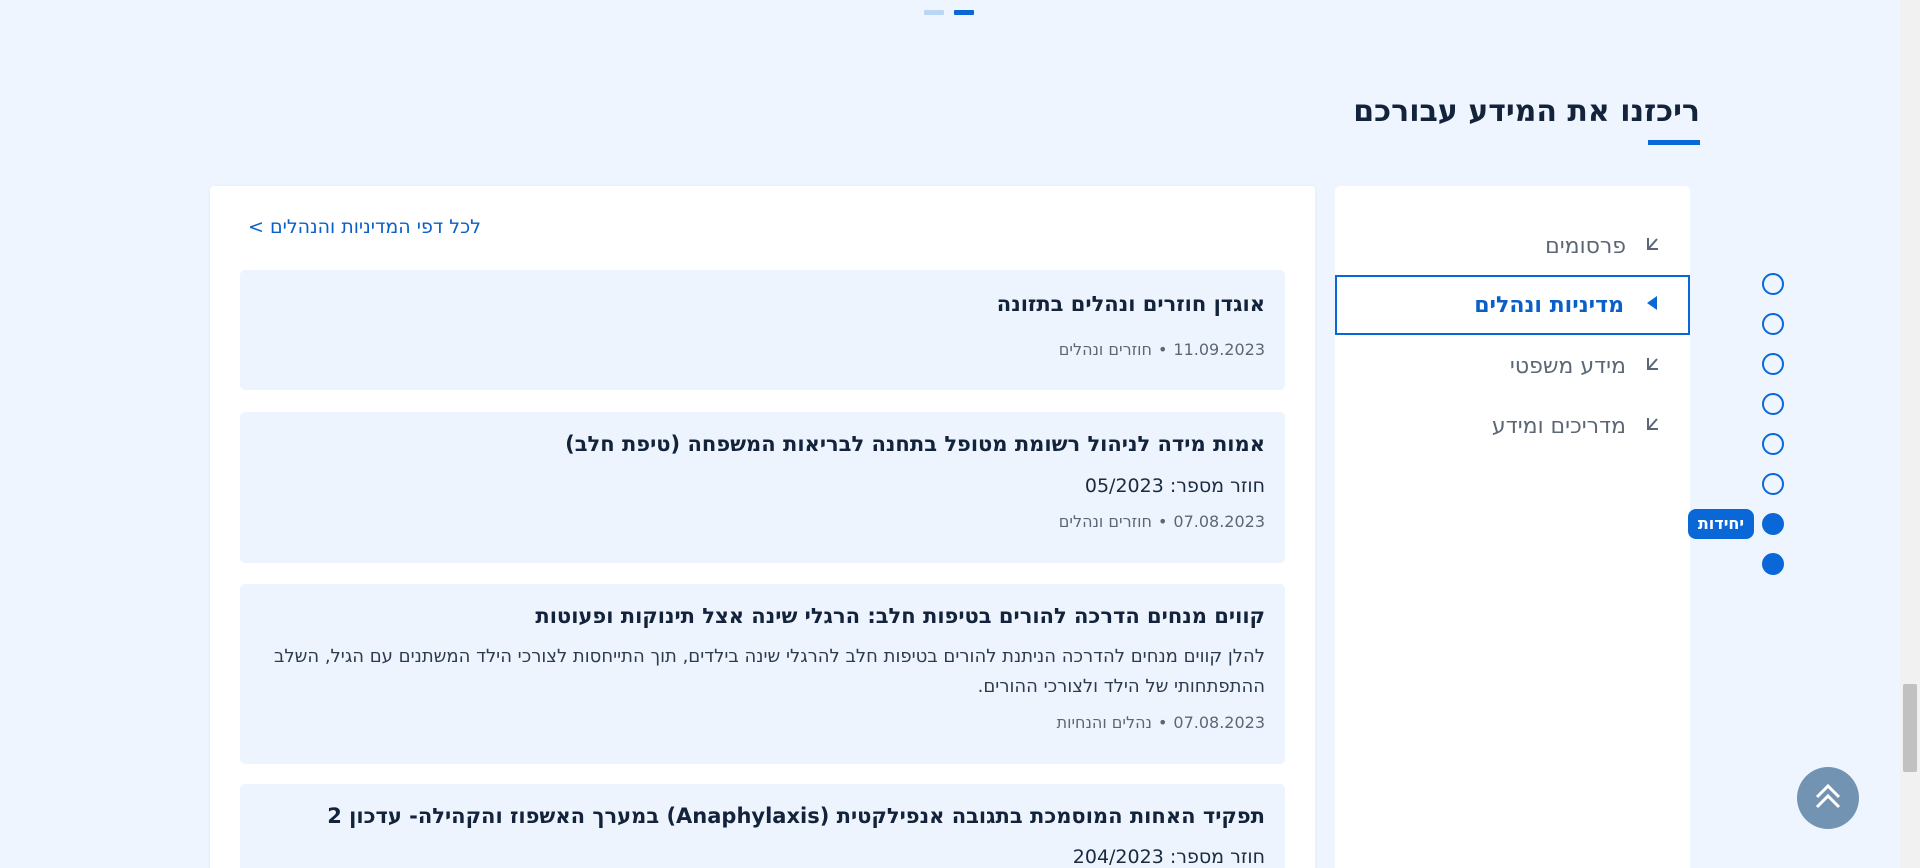  I want to click on menu-item-label: מדיניות ונהלים, so click(1549, 305).